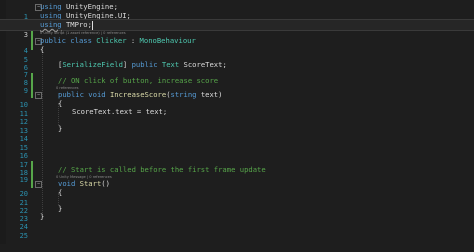 This screenshot has width=474, height=252. Describe the element at coordinates (92, 25) in the screenshot. I see `text-caret` at that location.